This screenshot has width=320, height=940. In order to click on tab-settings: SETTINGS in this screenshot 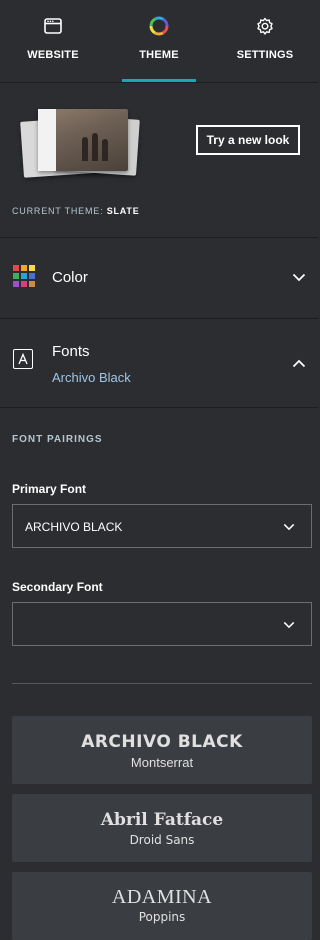, I will do `click(265, 41)`.